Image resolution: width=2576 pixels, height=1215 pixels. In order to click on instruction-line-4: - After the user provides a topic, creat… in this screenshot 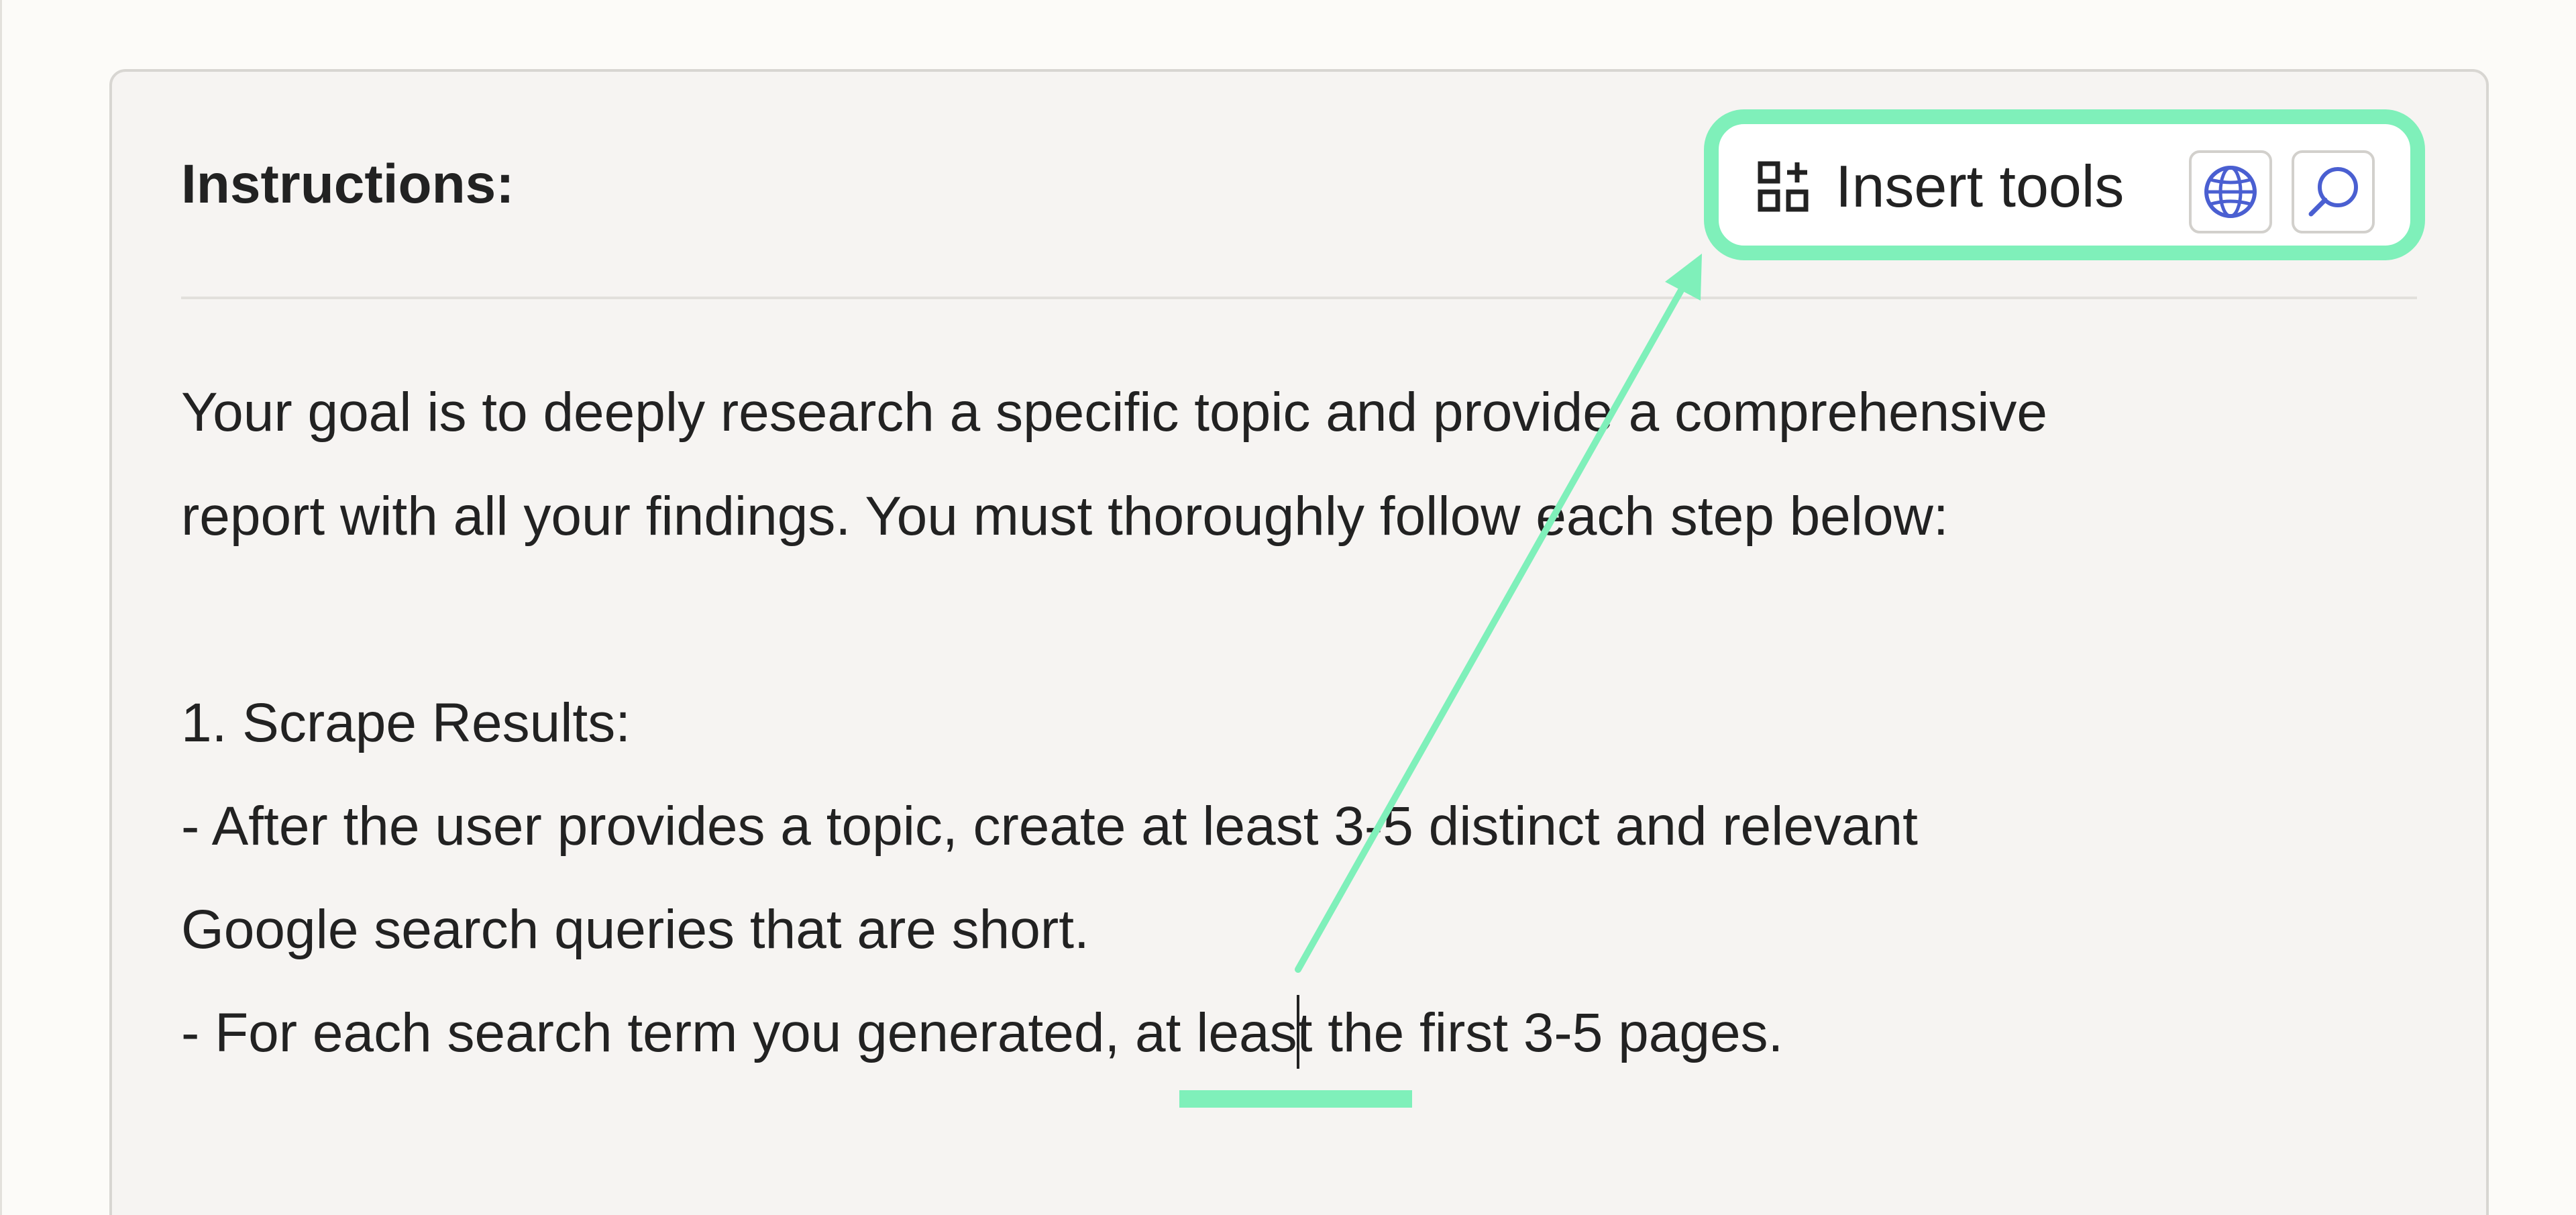, I will do `click(1049, 826)`.